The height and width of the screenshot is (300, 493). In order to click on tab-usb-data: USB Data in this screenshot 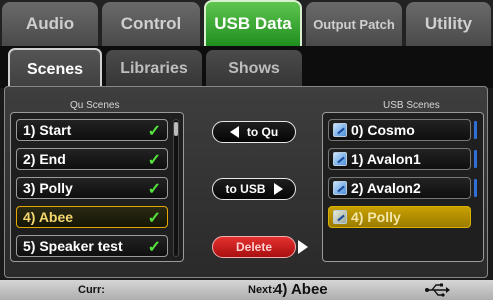, I will do `click(253, 23)`.